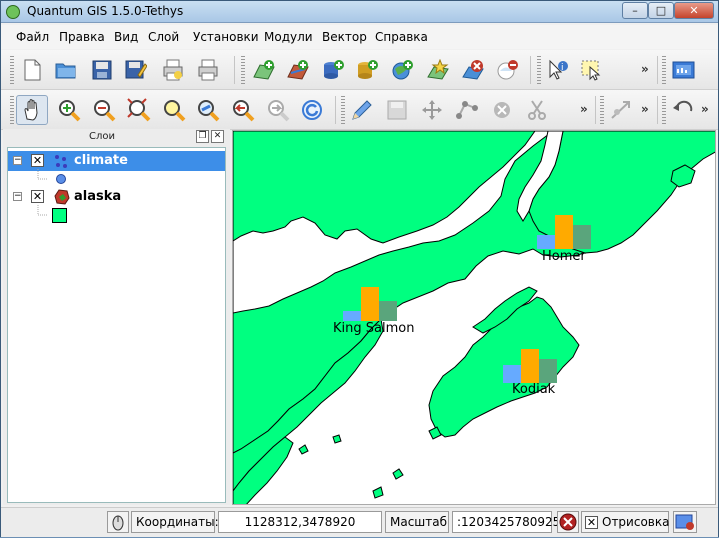 The width and height of the screenshot is (719, 538). I want to click on toggle-extents-button, so click(118, 522).